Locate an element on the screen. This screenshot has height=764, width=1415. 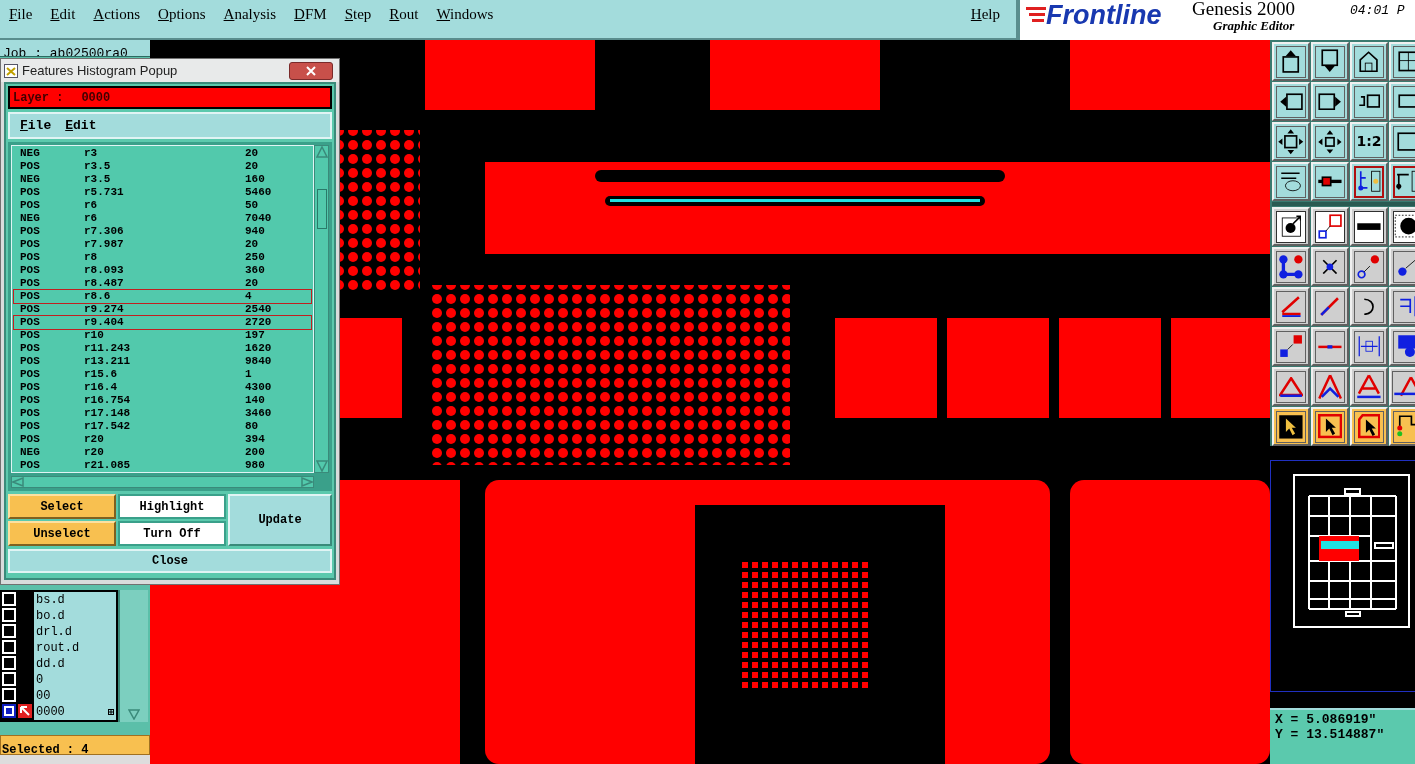
layer-name: 0000 is located at coordinates (50, 712).